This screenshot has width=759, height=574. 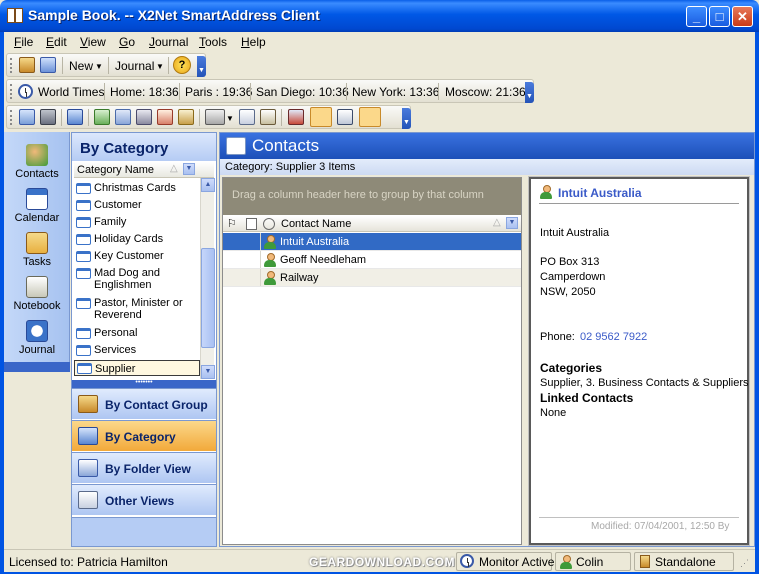 I want to click on letter-mark-icon, so click(x=165, y=117).